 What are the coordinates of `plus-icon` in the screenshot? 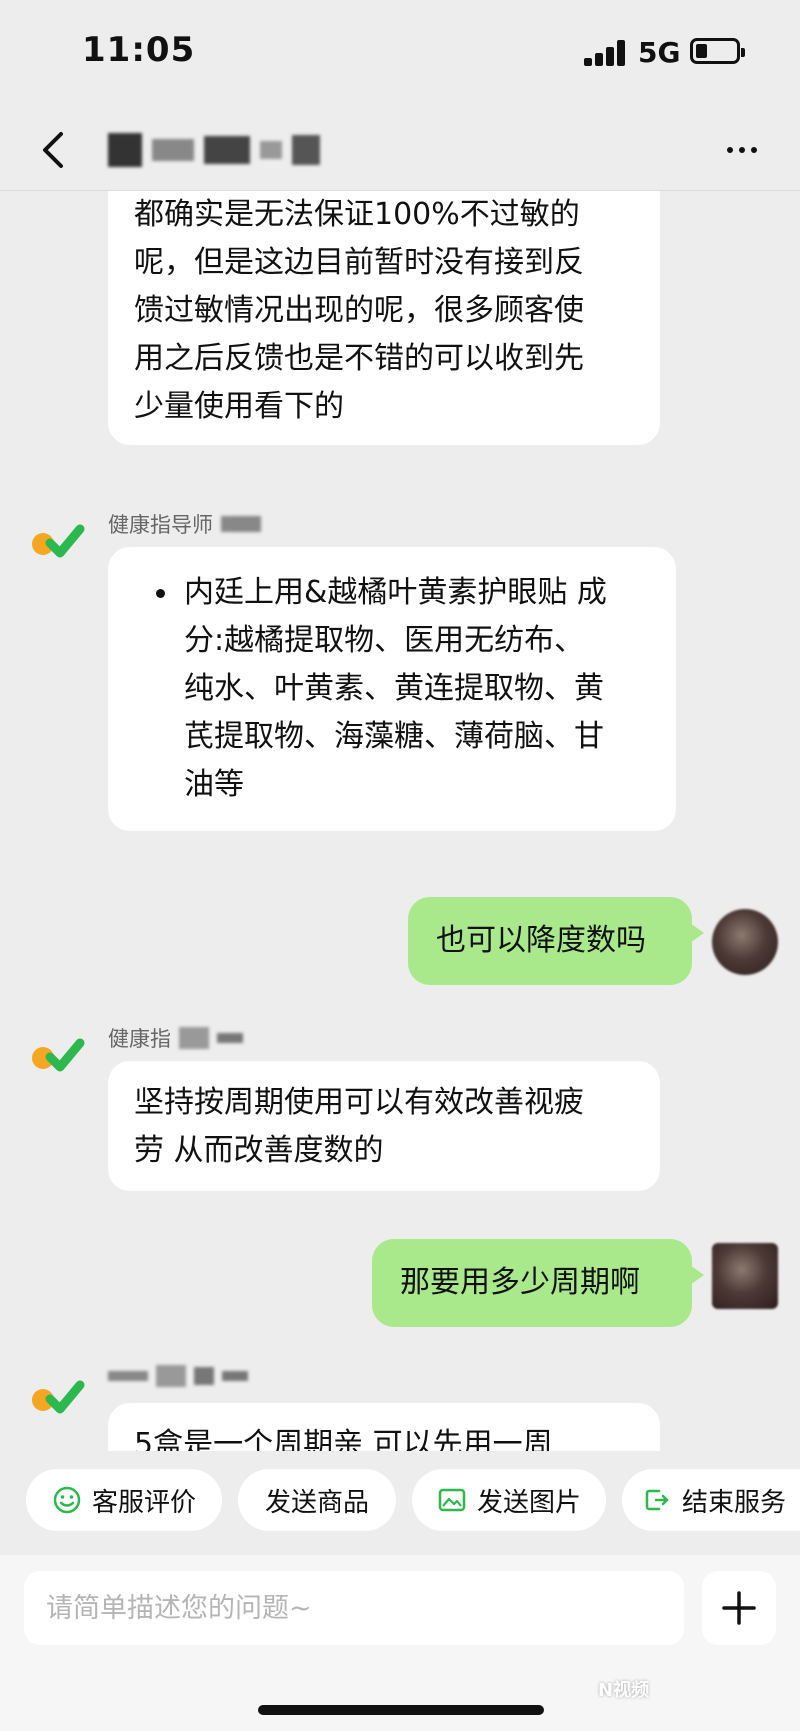 It's located at (739, 1608).